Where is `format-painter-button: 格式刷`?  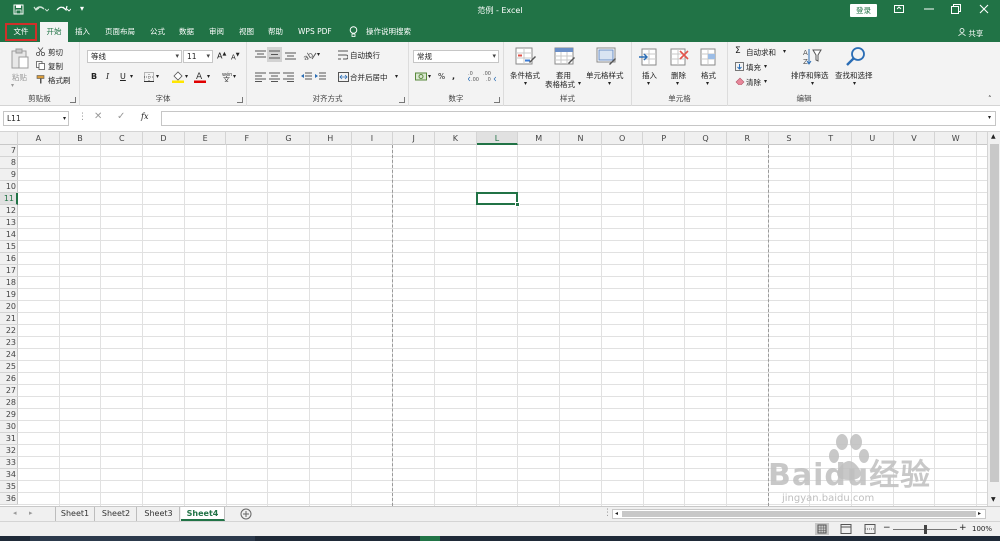 format-painter-button: 格式刷 is located at coordinates (59, 80).